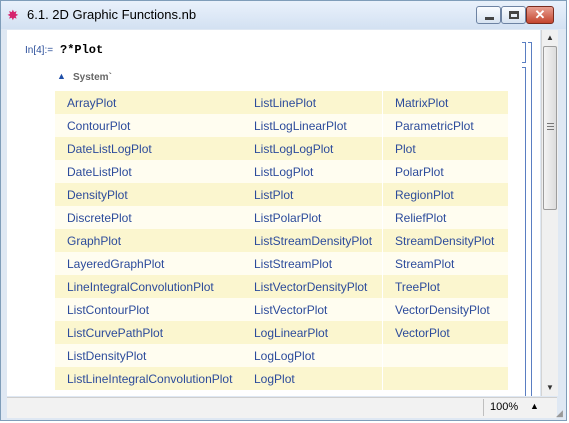 This screenshot has width=569, height=423. What do you see at coordinates (312, 217) in the screenshot?
I see `function-link: ListPolarPlot` at bounding box center [312, 217].